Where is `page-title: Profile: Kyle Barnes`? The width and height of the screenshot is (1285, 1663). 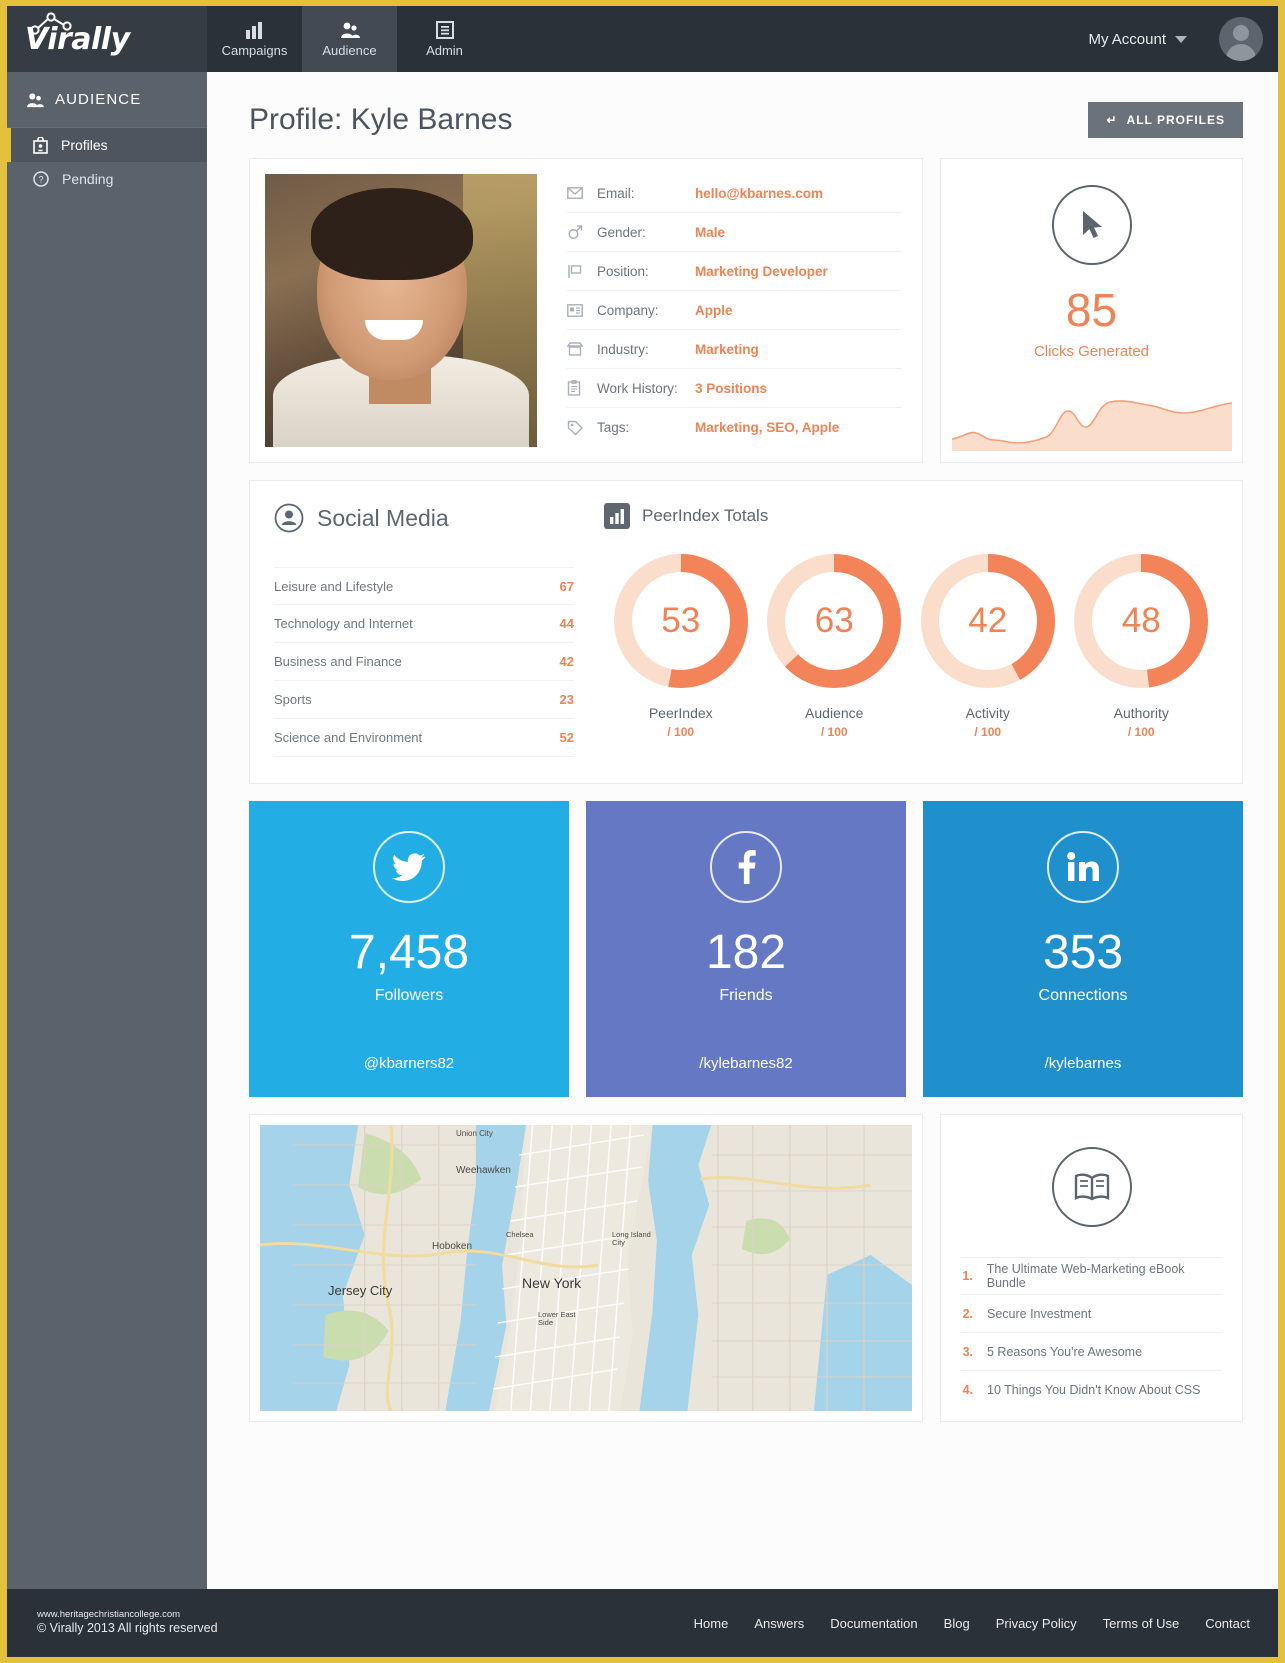 page-title: Profile: Kyle Barnes is located at coordinates (381, 119).